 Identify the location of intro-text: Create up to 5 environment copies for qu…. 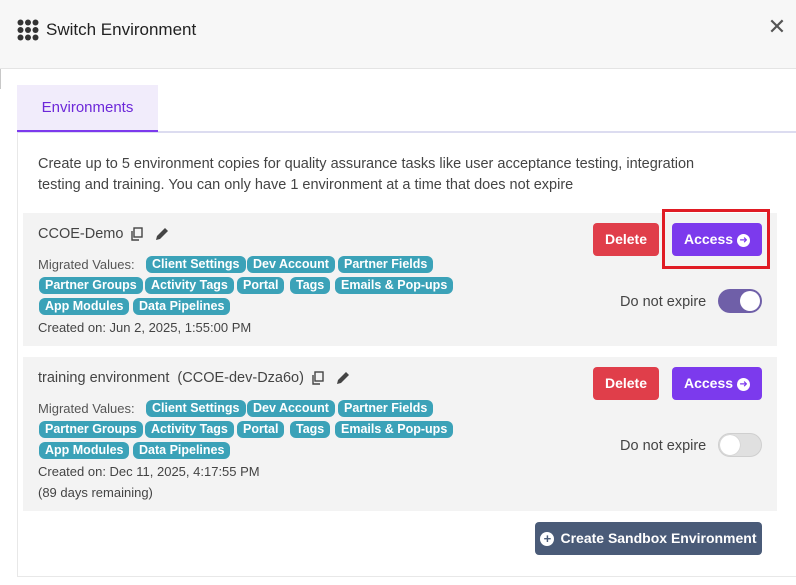
(366, 174).